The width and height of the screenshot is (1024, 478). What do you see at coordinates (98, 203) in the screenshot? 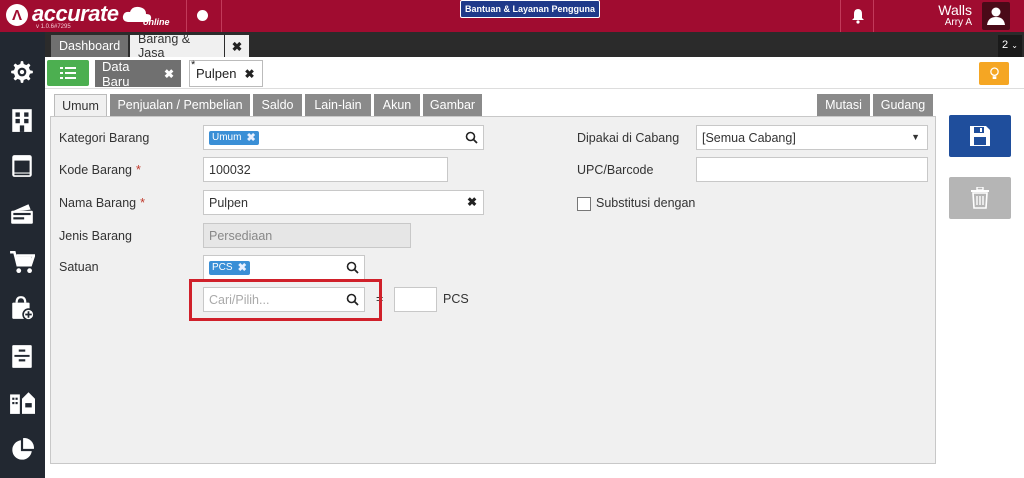
I see `nama-label-text: Nama Barang` at bounding box center [98, 203].